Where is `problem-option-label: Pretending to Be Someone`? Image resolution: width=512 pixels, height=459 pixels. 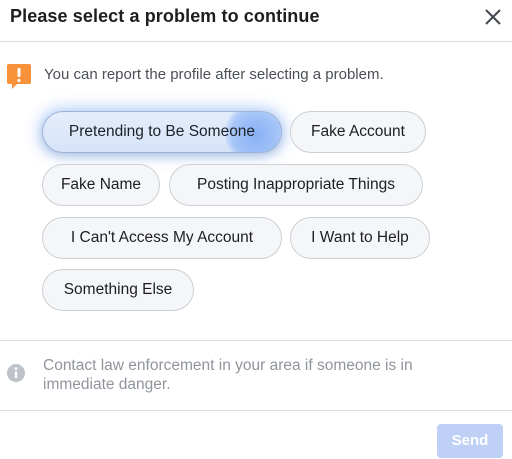
problem-option-label: Pretending to Be Someone is located at coordinates (162, 131).